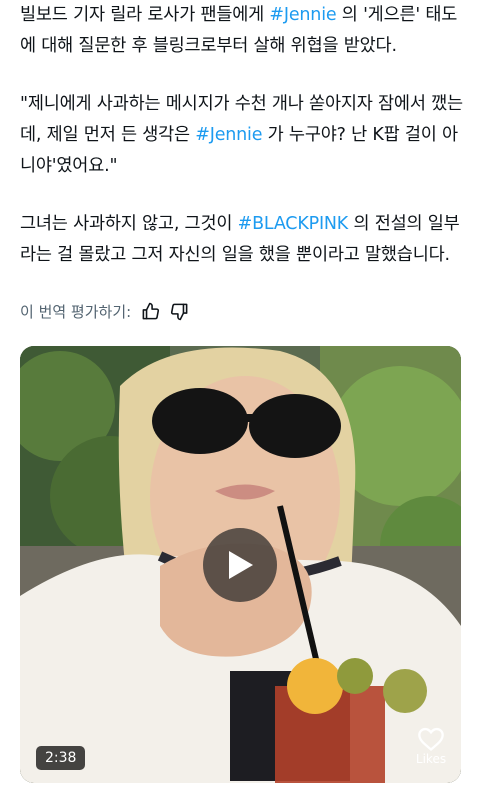 Image resolution: width=480 pixels, height=791 pixels. Describe the element at coordinates (431, 739) in the screenshot. I see `heart-icon` at that location.